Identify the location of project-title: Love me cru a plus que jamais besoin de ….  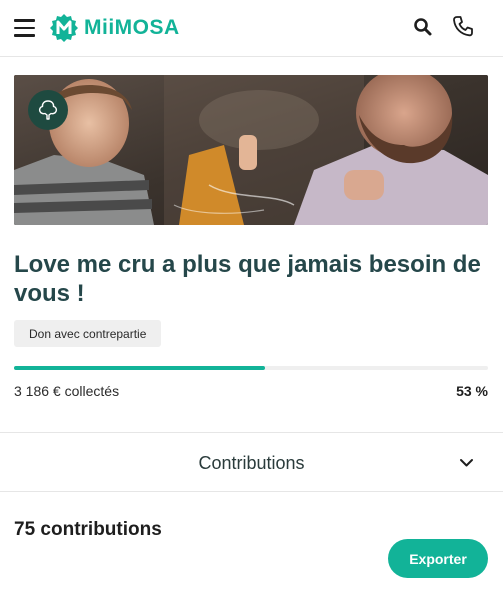
(247, 279).